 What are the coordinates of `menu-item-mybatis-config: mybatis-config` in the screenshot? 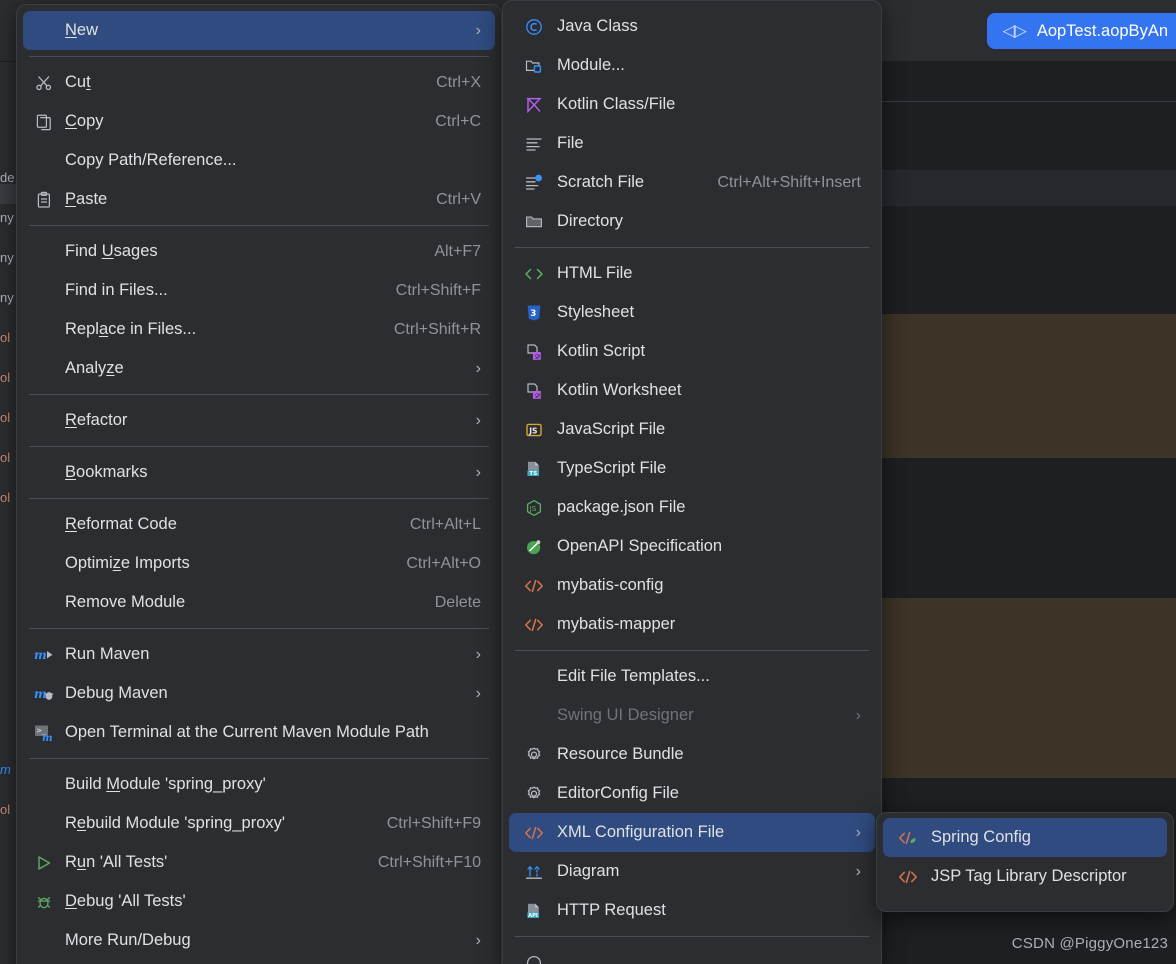 It's located at (692, 585).